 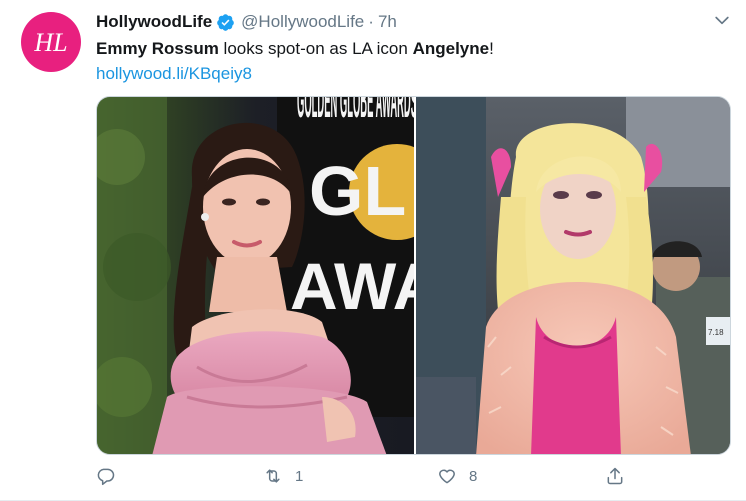 I want to click on avatar: HL, so click(x=51, y=42).